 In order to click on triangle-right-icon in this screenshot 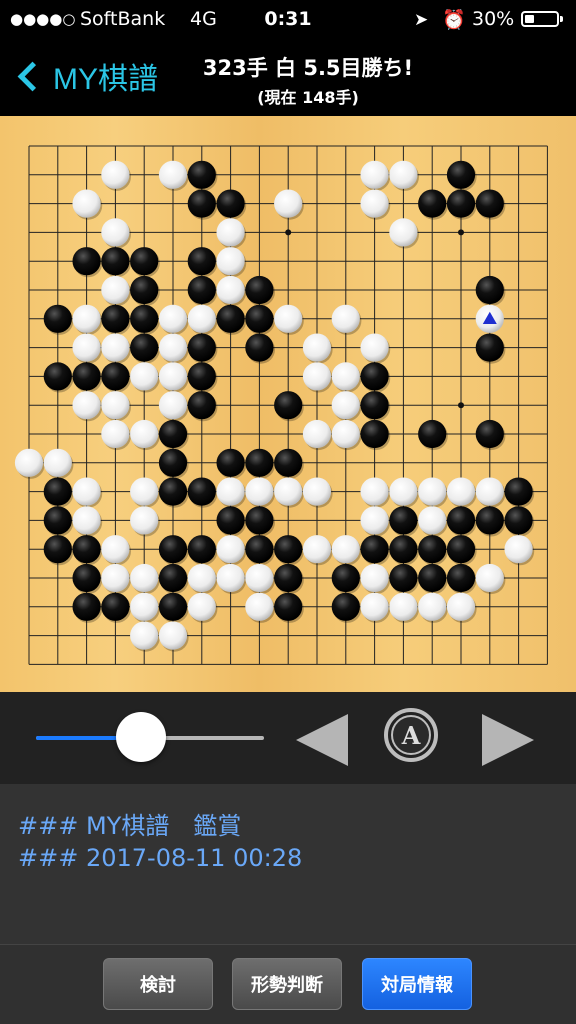, I will do `click(508, 740)`.